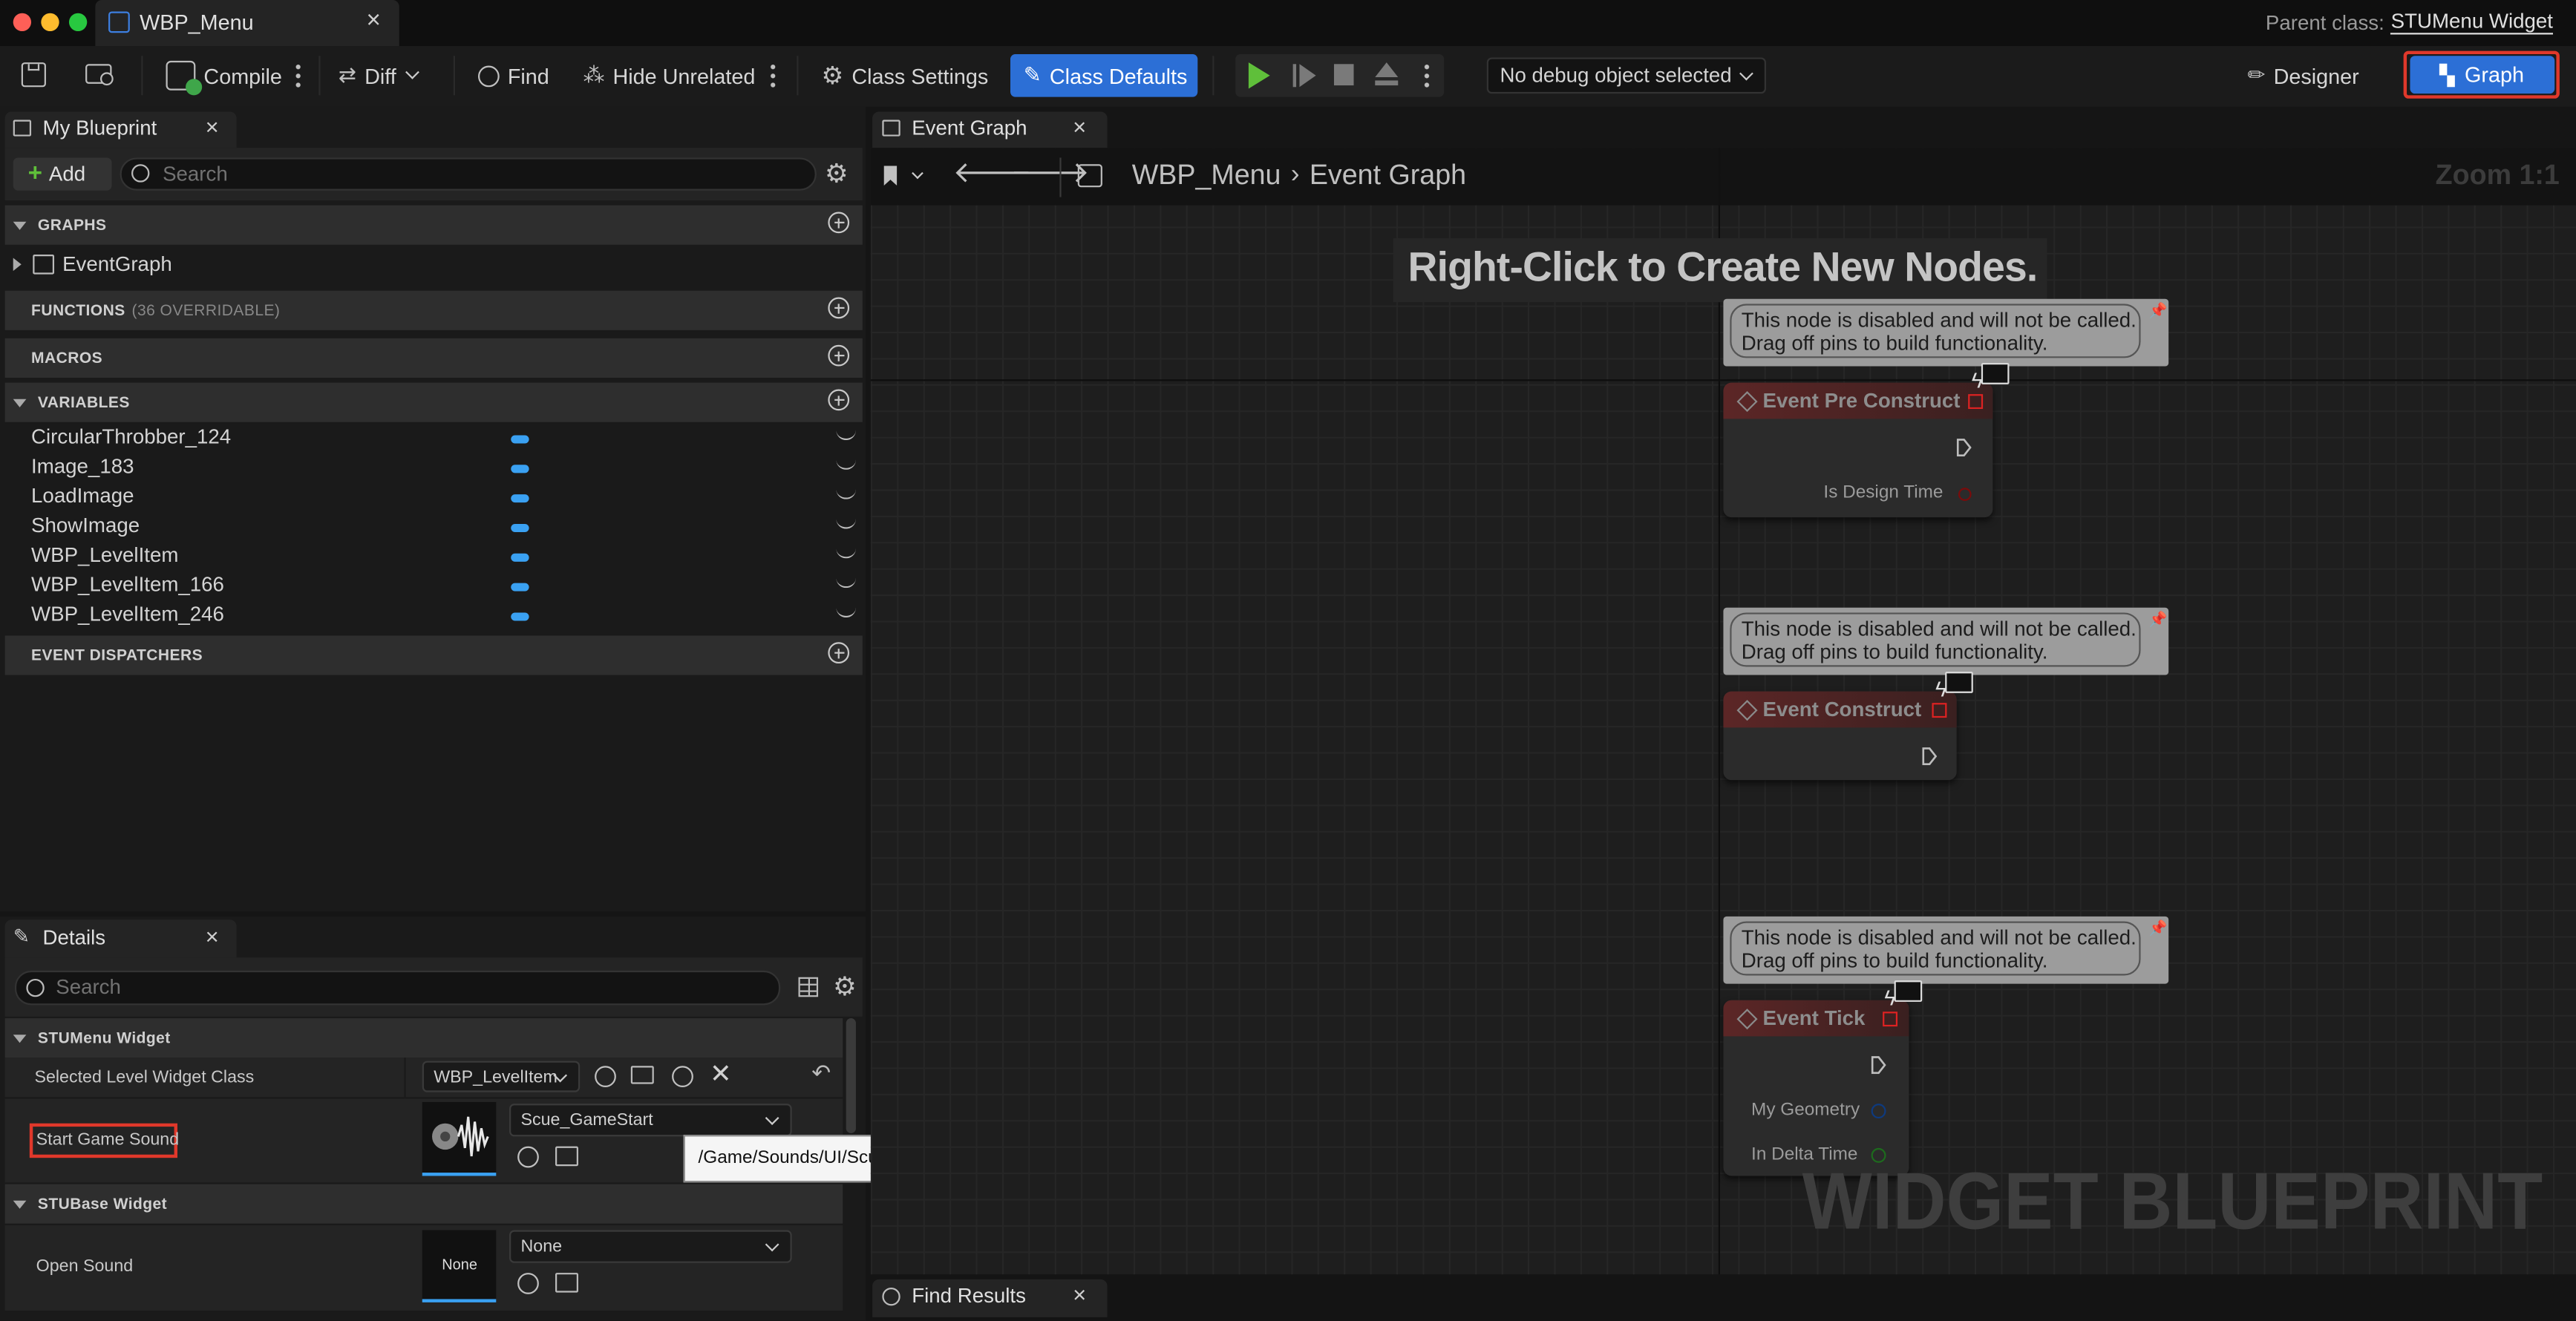 The width and height of the screenshot is (2576, 1321). Describe the element at coordinates (1879, 1111) in the screenshot. I see `struct-output-pin` at that location.